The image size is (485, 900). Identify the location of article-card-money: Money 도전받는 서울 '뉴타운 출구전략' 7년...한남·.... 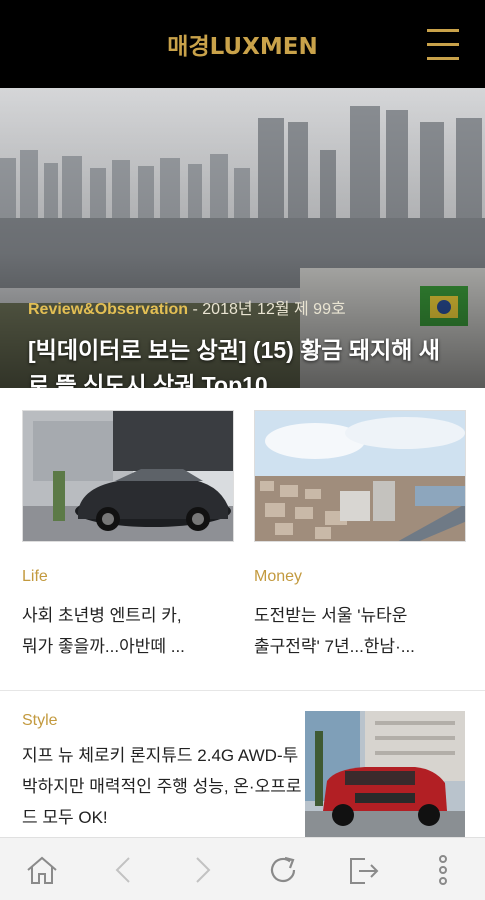
(360, 540).